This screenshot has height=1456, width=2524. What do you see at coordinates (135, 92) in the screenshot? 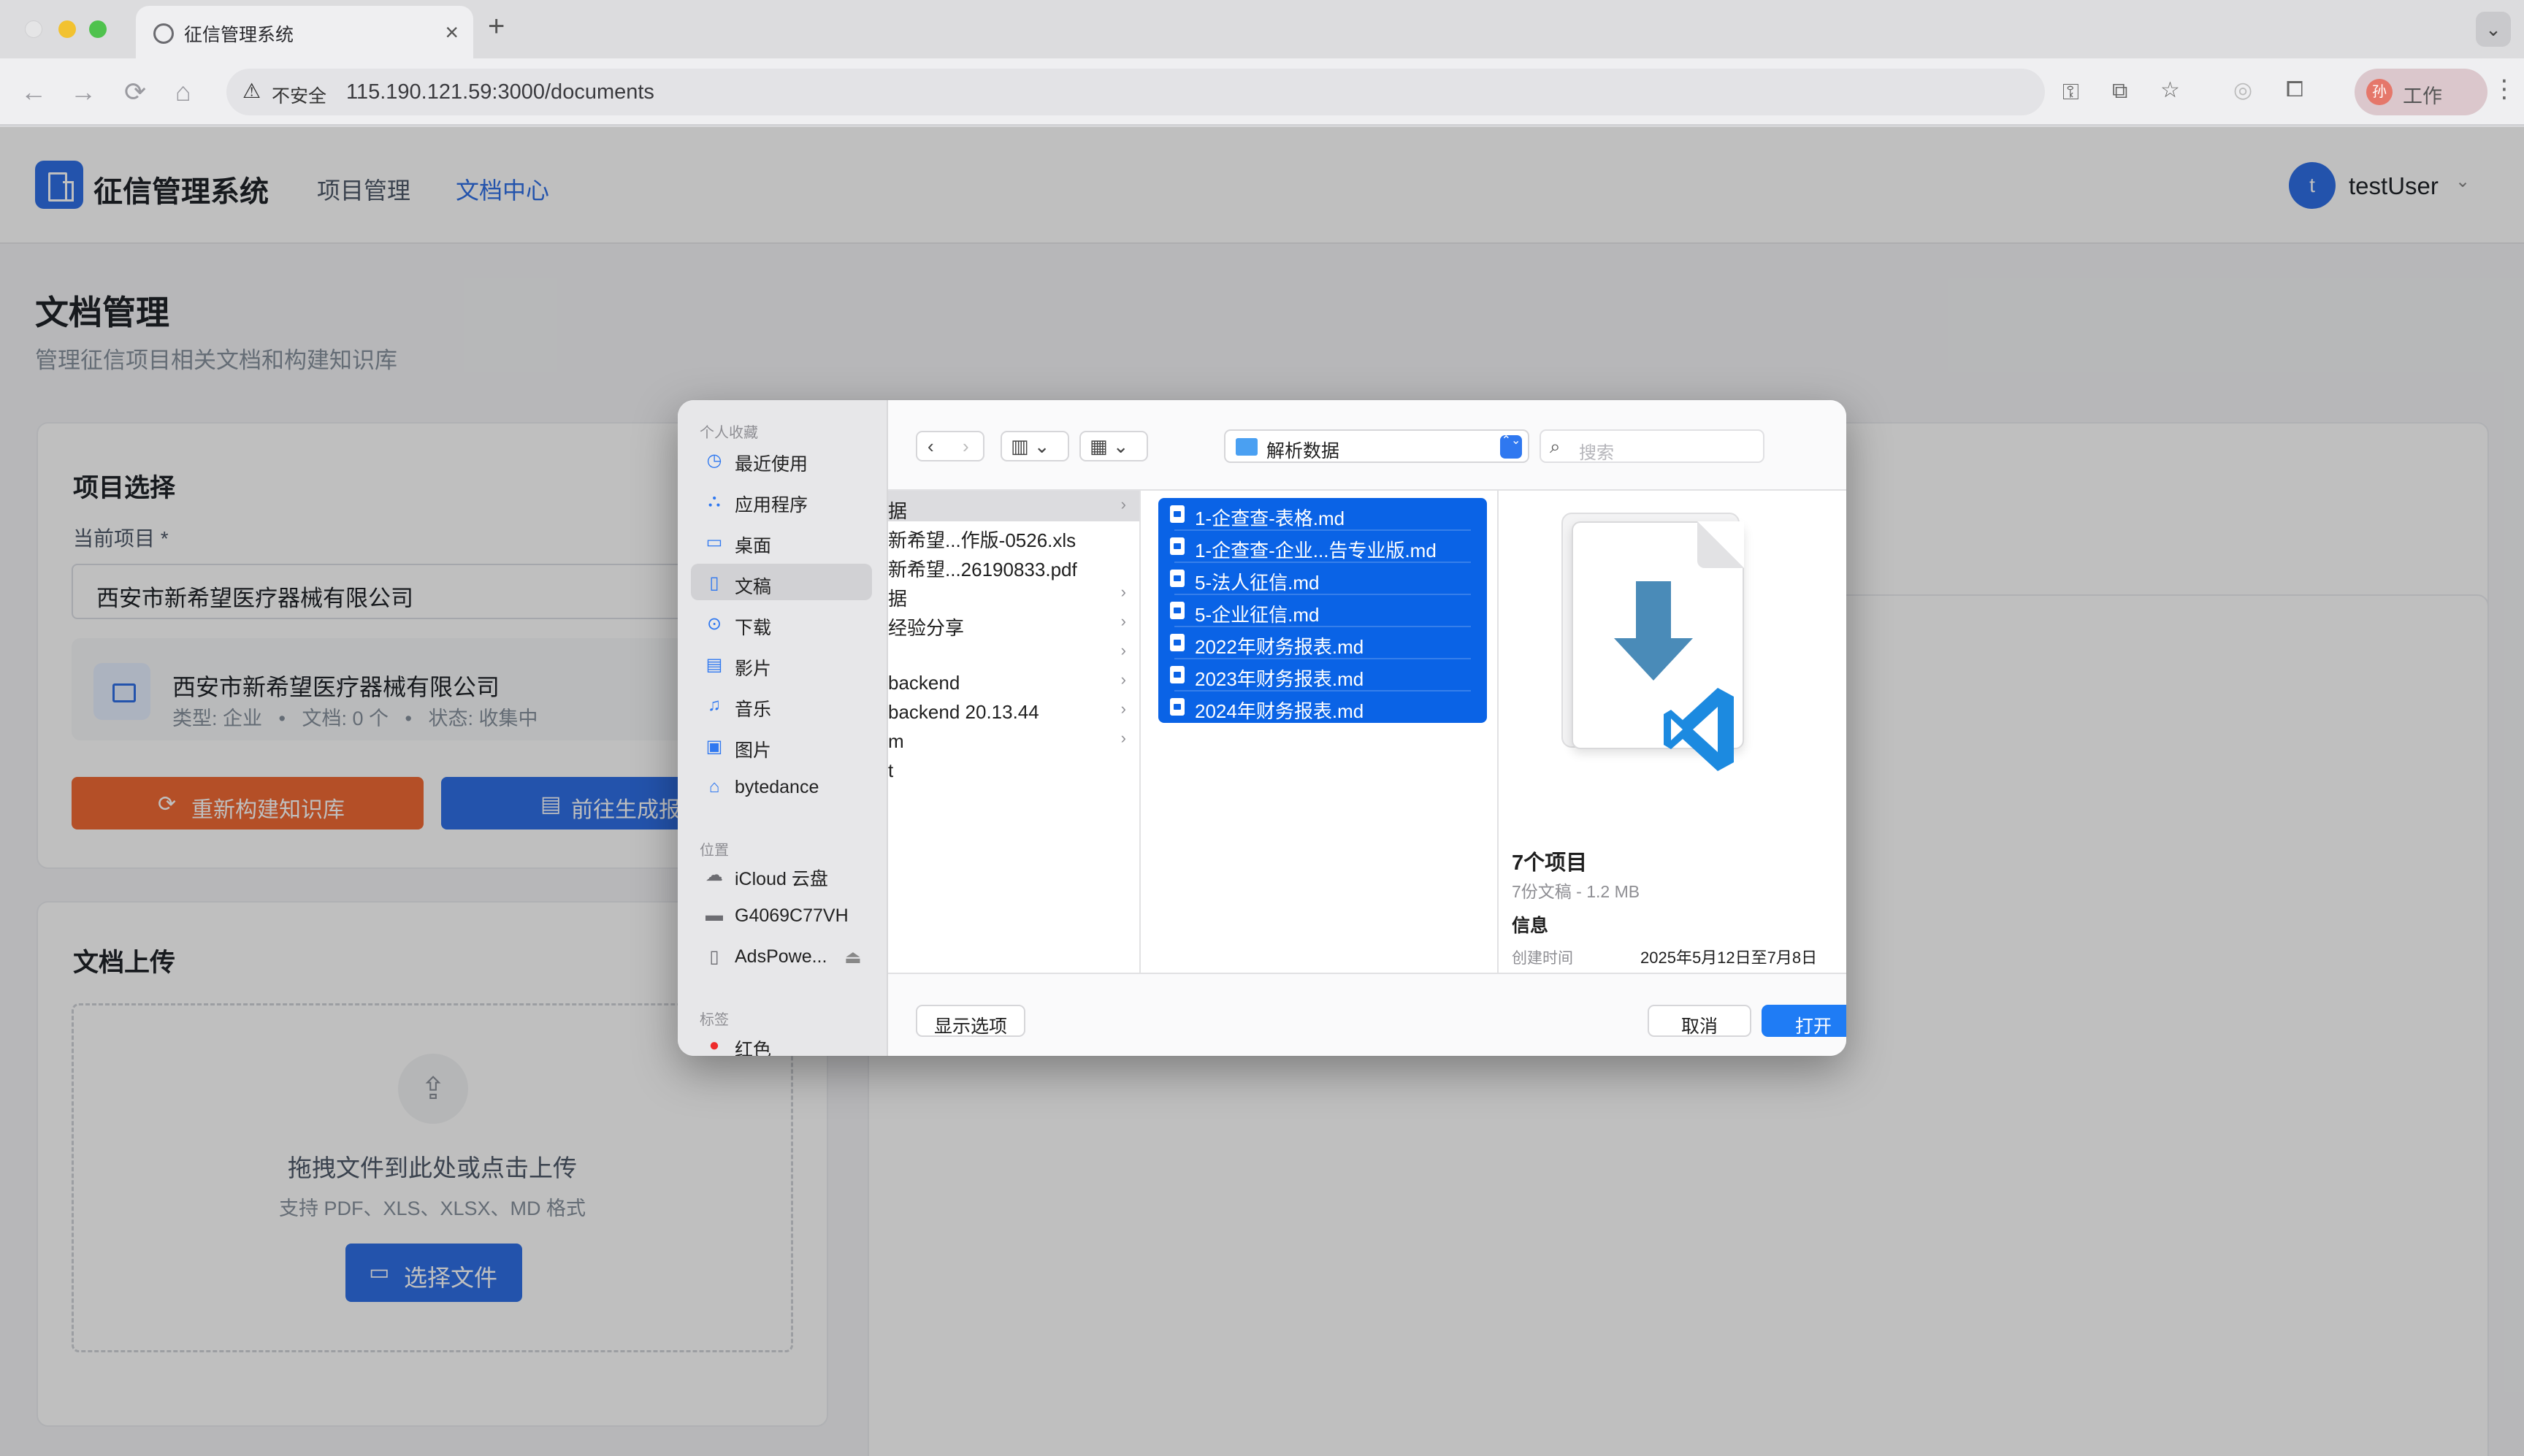
I see `reload-button: ⟳` at bounding box center [135, 92].